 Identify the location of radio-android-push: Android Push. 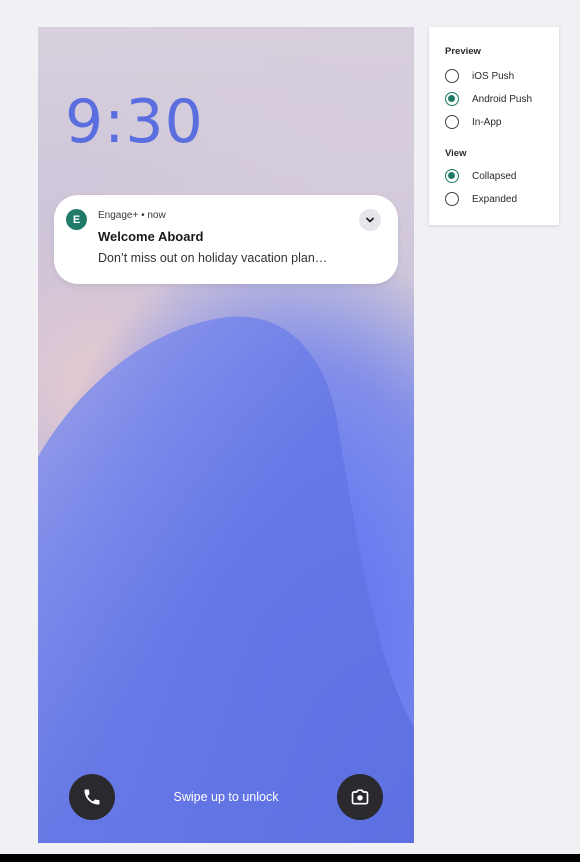
(488, 99).